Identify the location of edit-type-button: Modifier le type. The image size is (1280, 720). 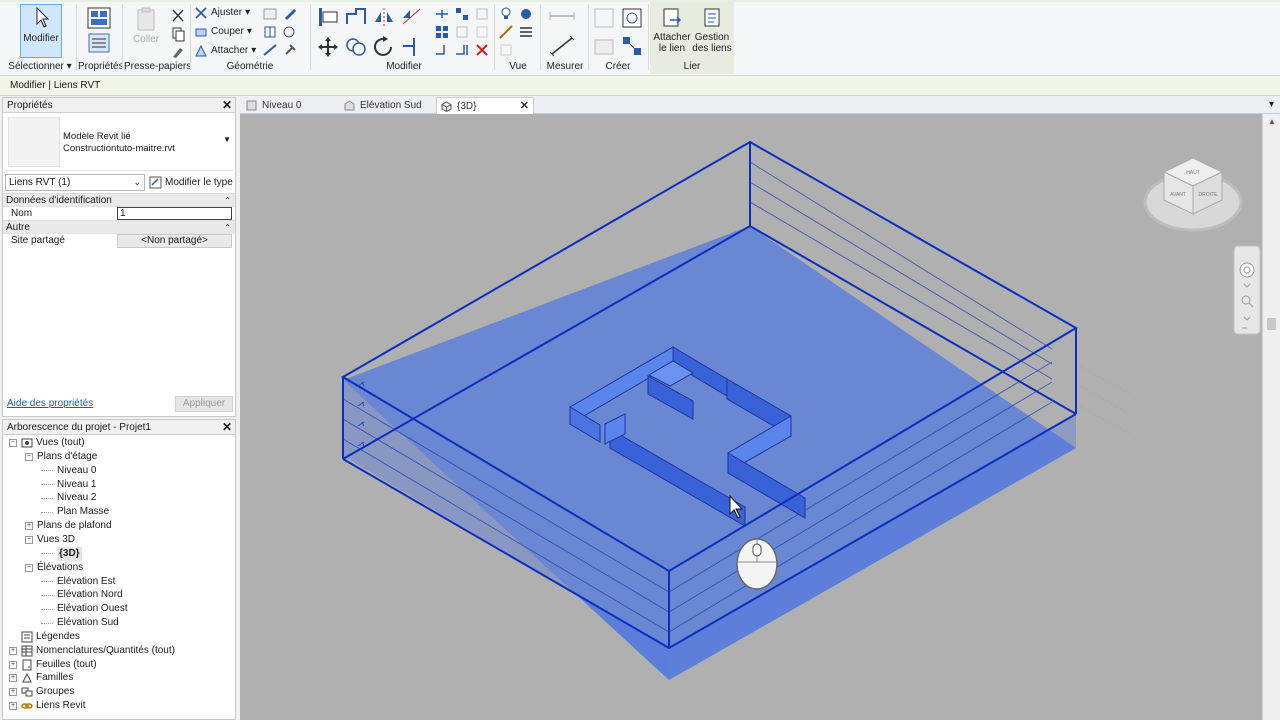
(191, 182).